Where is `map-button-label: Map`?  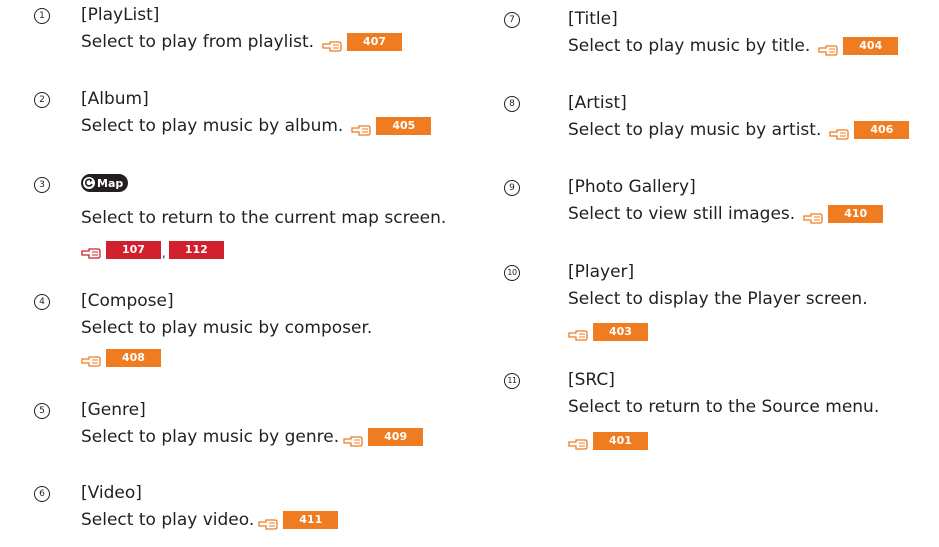 map-button-label: Map is located at coordinates (110, 183).